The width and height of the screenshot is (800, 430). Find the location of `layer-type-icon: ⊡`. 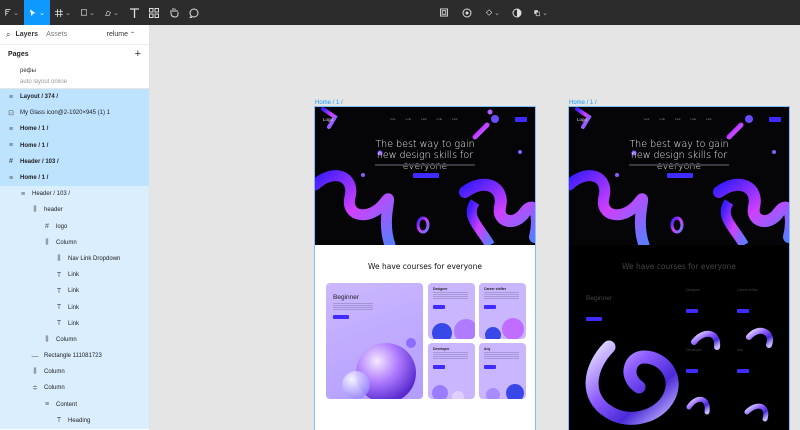

layer-type-icon: ⊡ is located at coordinates (11, 114).